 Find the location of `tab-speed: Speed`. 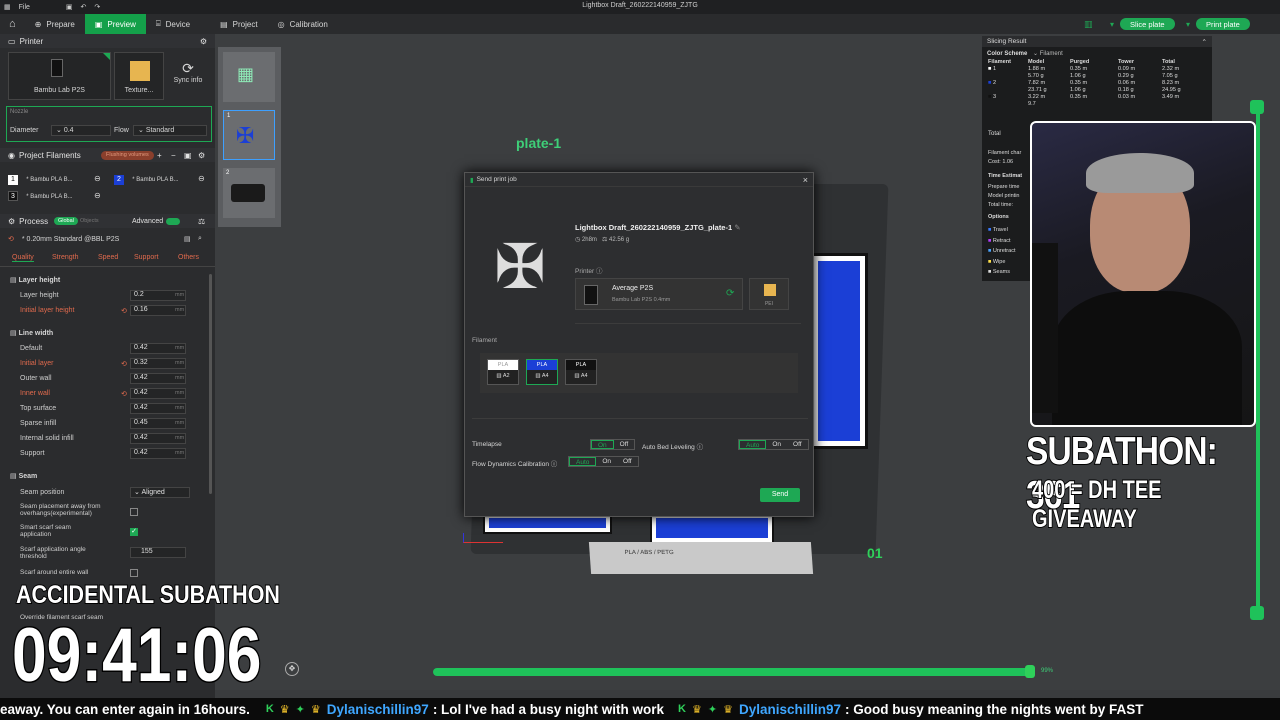

tab-speed: Speed is located at coordinates (108, 257).